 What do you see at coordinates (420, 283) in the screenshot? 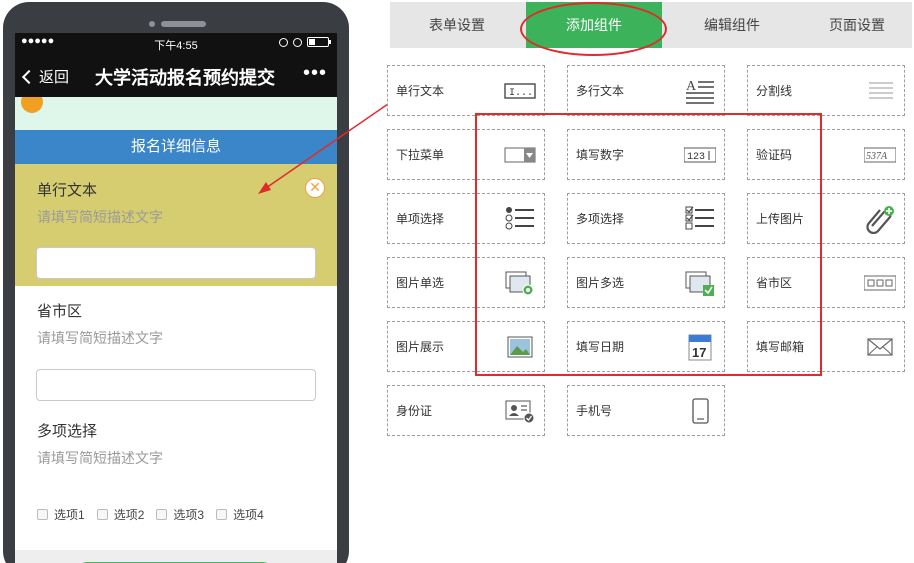
I see `component-label: 图片单选` at bounding box center [420, 283].